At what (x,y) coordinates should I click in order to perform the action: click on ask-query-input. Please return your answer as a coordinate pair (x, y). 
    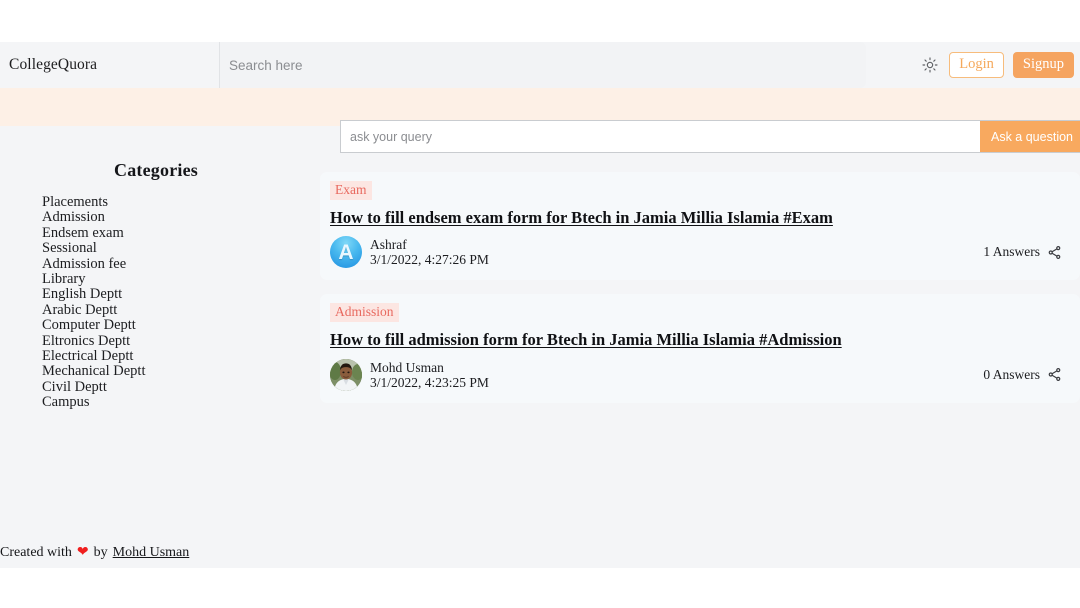
    Looking at the image, I should click on (660, 136).